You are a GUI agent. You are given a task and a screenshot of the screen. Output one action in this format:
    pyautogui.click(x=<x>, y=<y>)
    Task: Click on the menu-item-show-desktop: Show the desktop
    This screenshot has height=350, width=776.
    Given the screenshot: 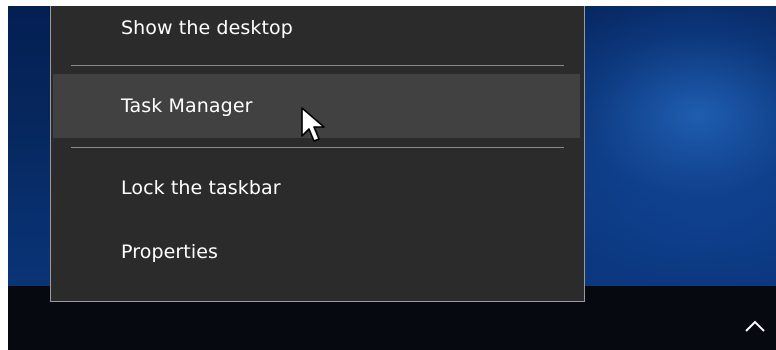 What is the action you would take?
    pyautogui.click(x=316, y=28)
    